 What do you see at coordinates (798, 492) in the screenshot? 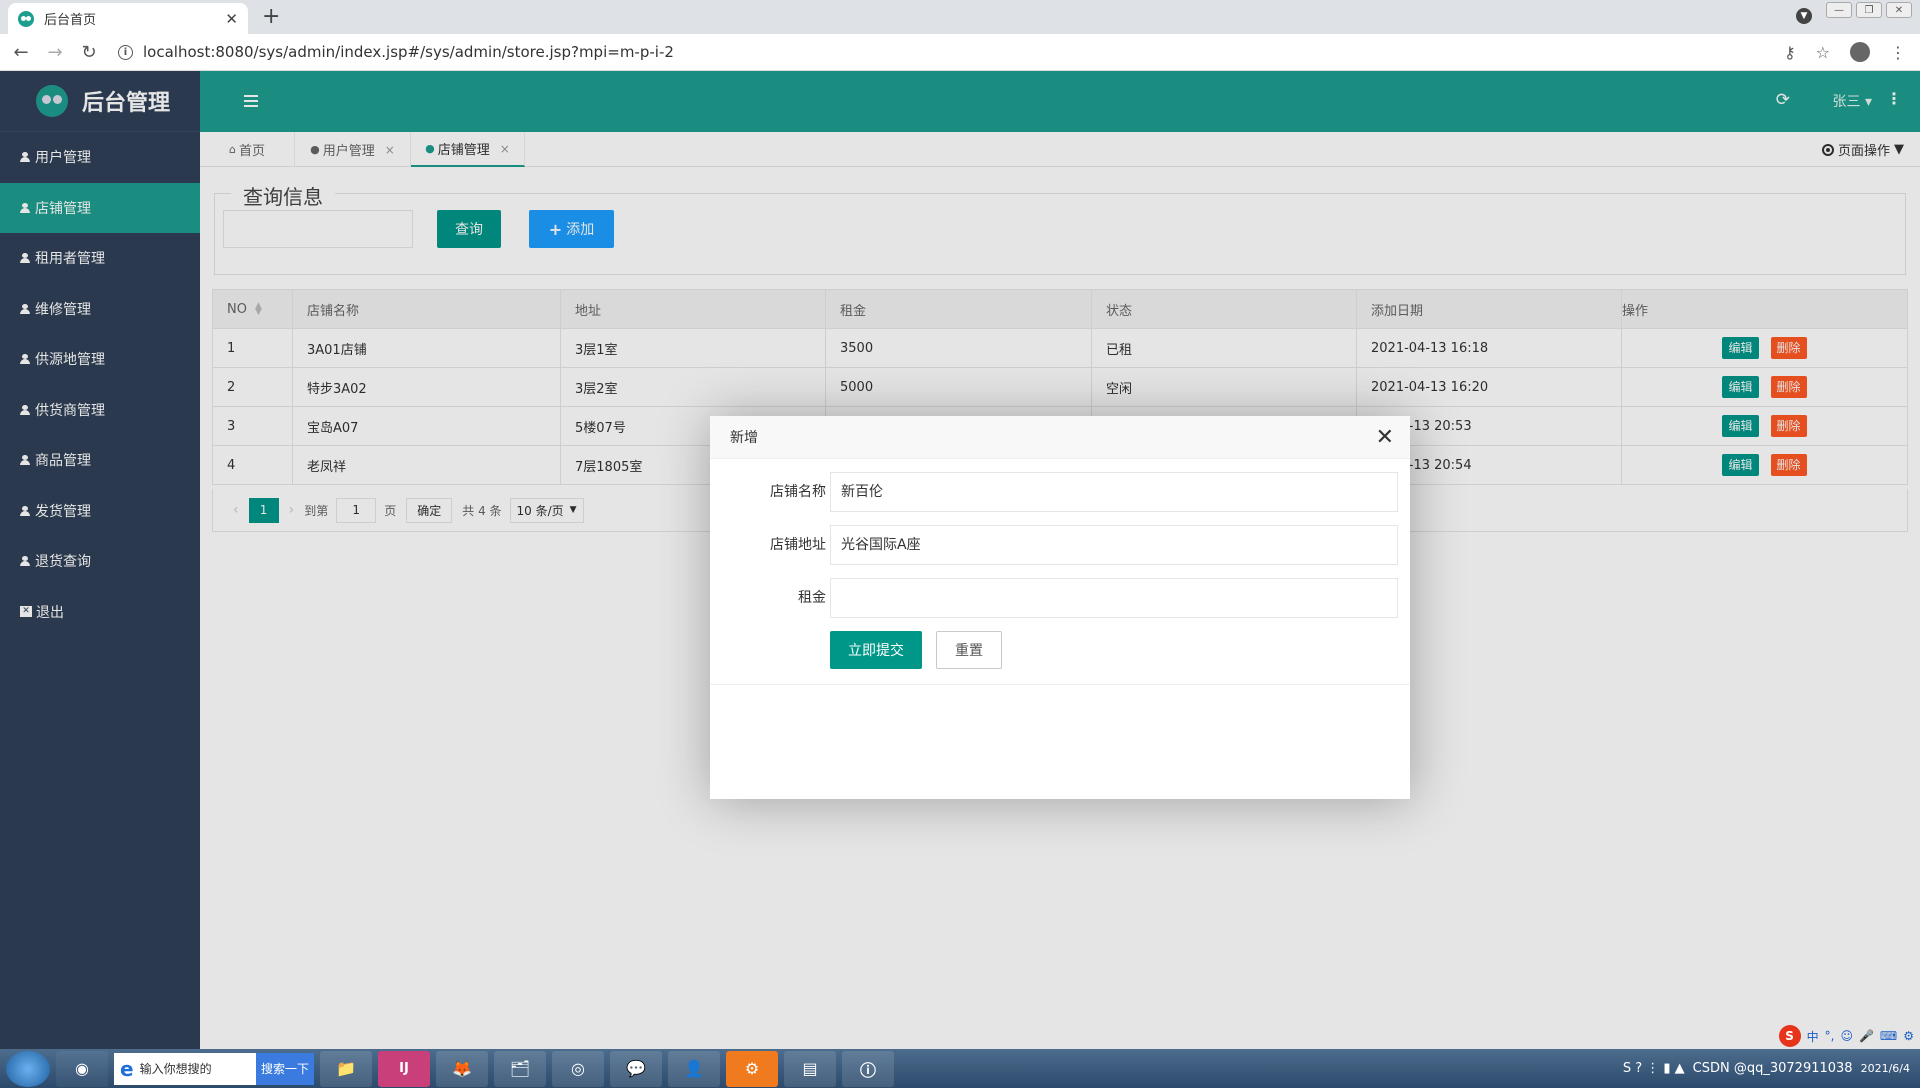
I see `store-name-label: 店铺名称` at bounding box center [798, 492].